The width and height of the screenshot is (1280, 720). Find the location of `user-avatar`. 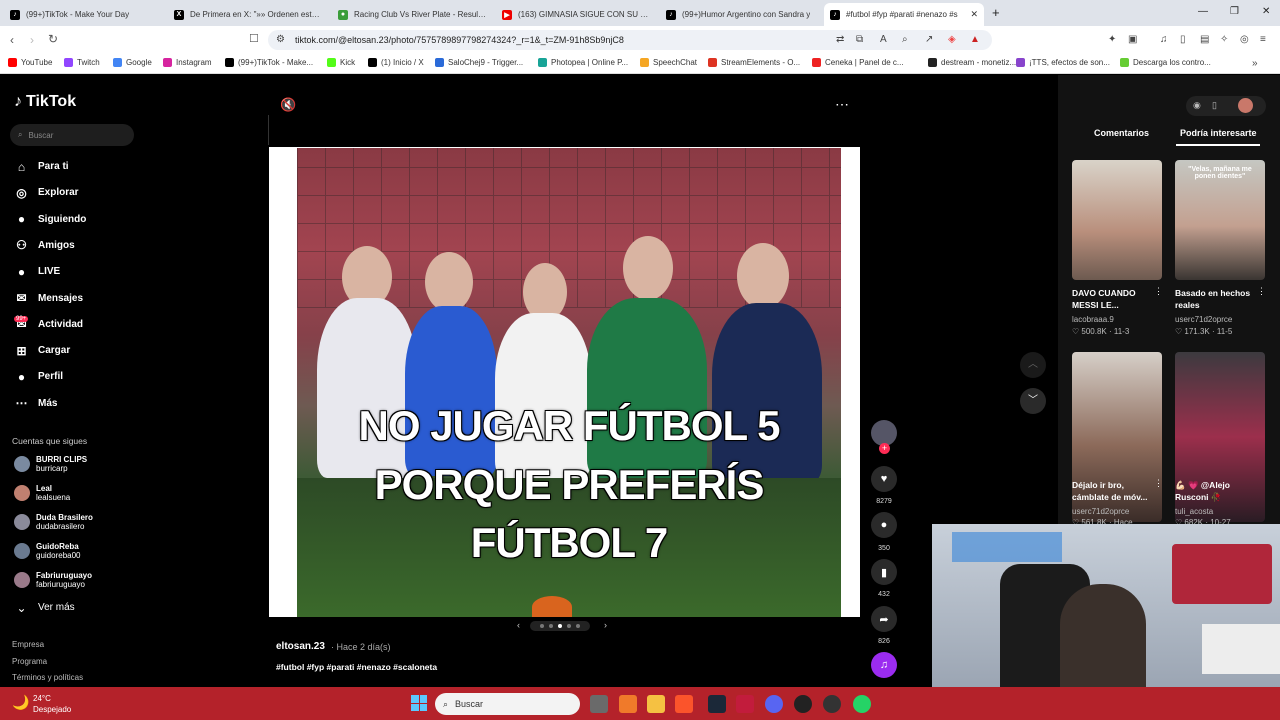

user-avatar is located at coordinates (1245, 105).